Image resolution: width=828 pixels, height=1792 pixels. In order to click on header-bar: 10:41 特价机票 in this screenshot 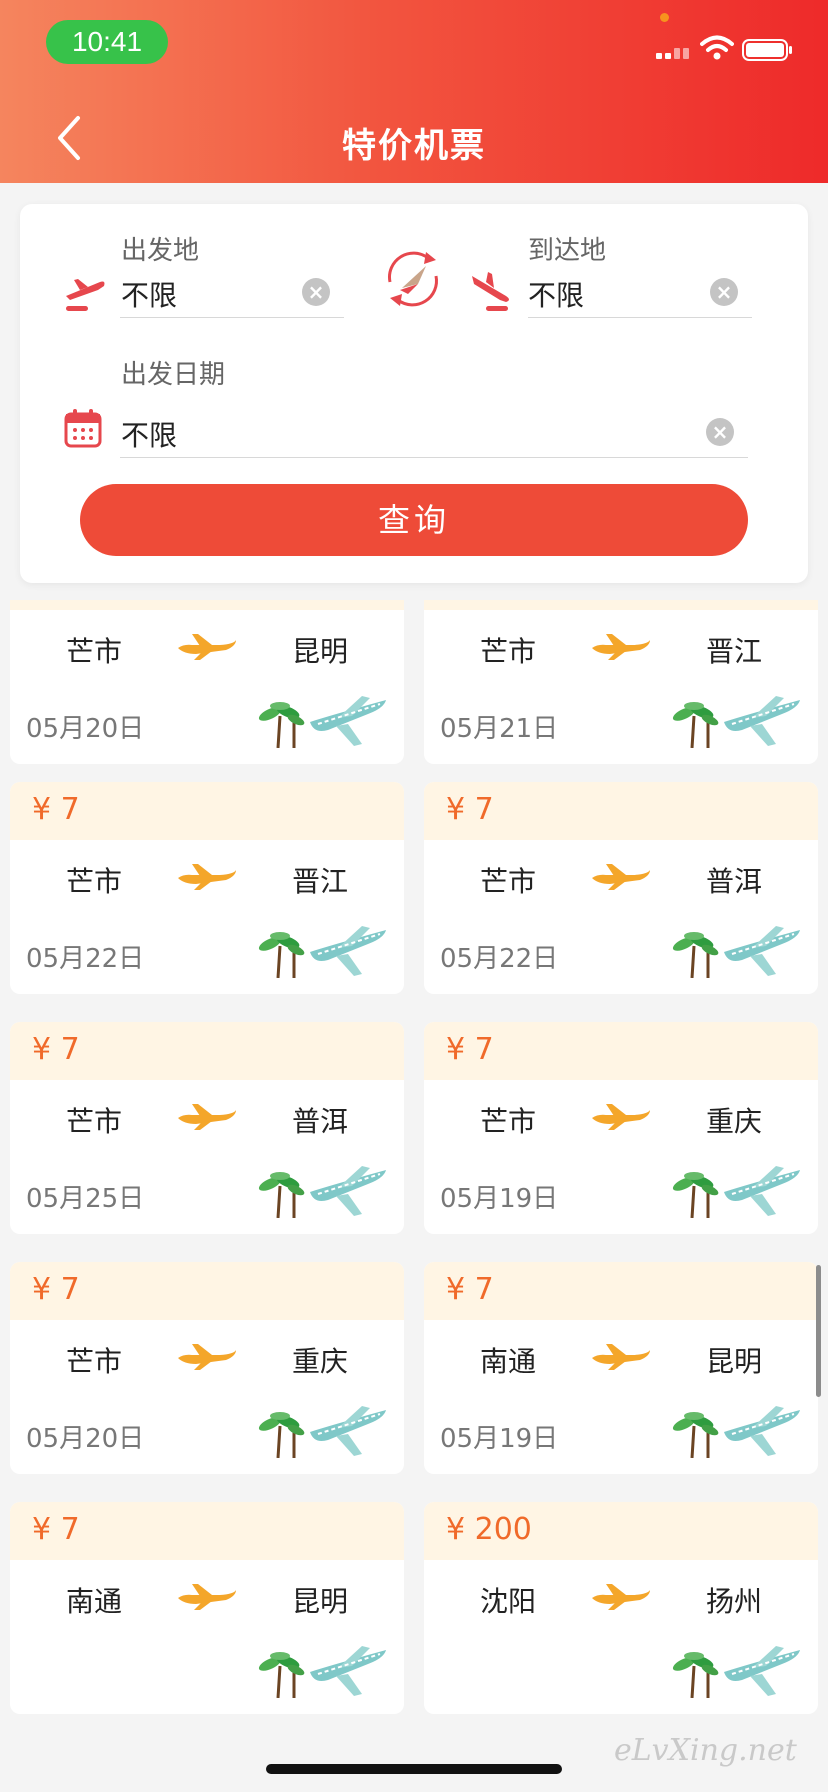, I will do `click(414, 91)`.